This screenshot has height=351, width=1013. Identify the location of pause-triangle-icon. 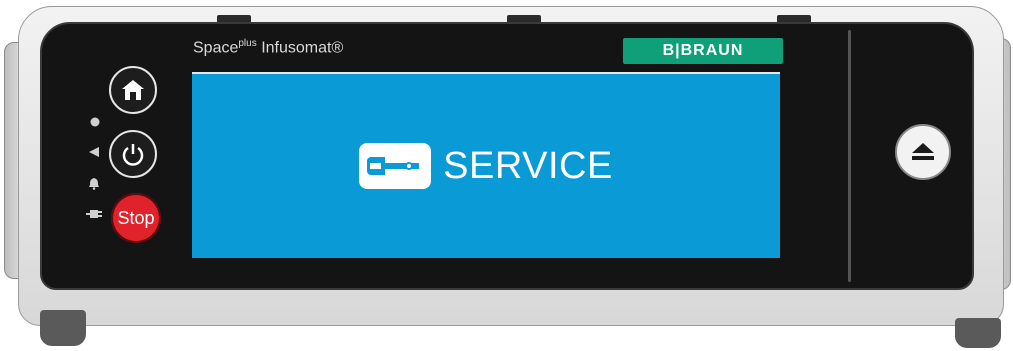
(94, 152).